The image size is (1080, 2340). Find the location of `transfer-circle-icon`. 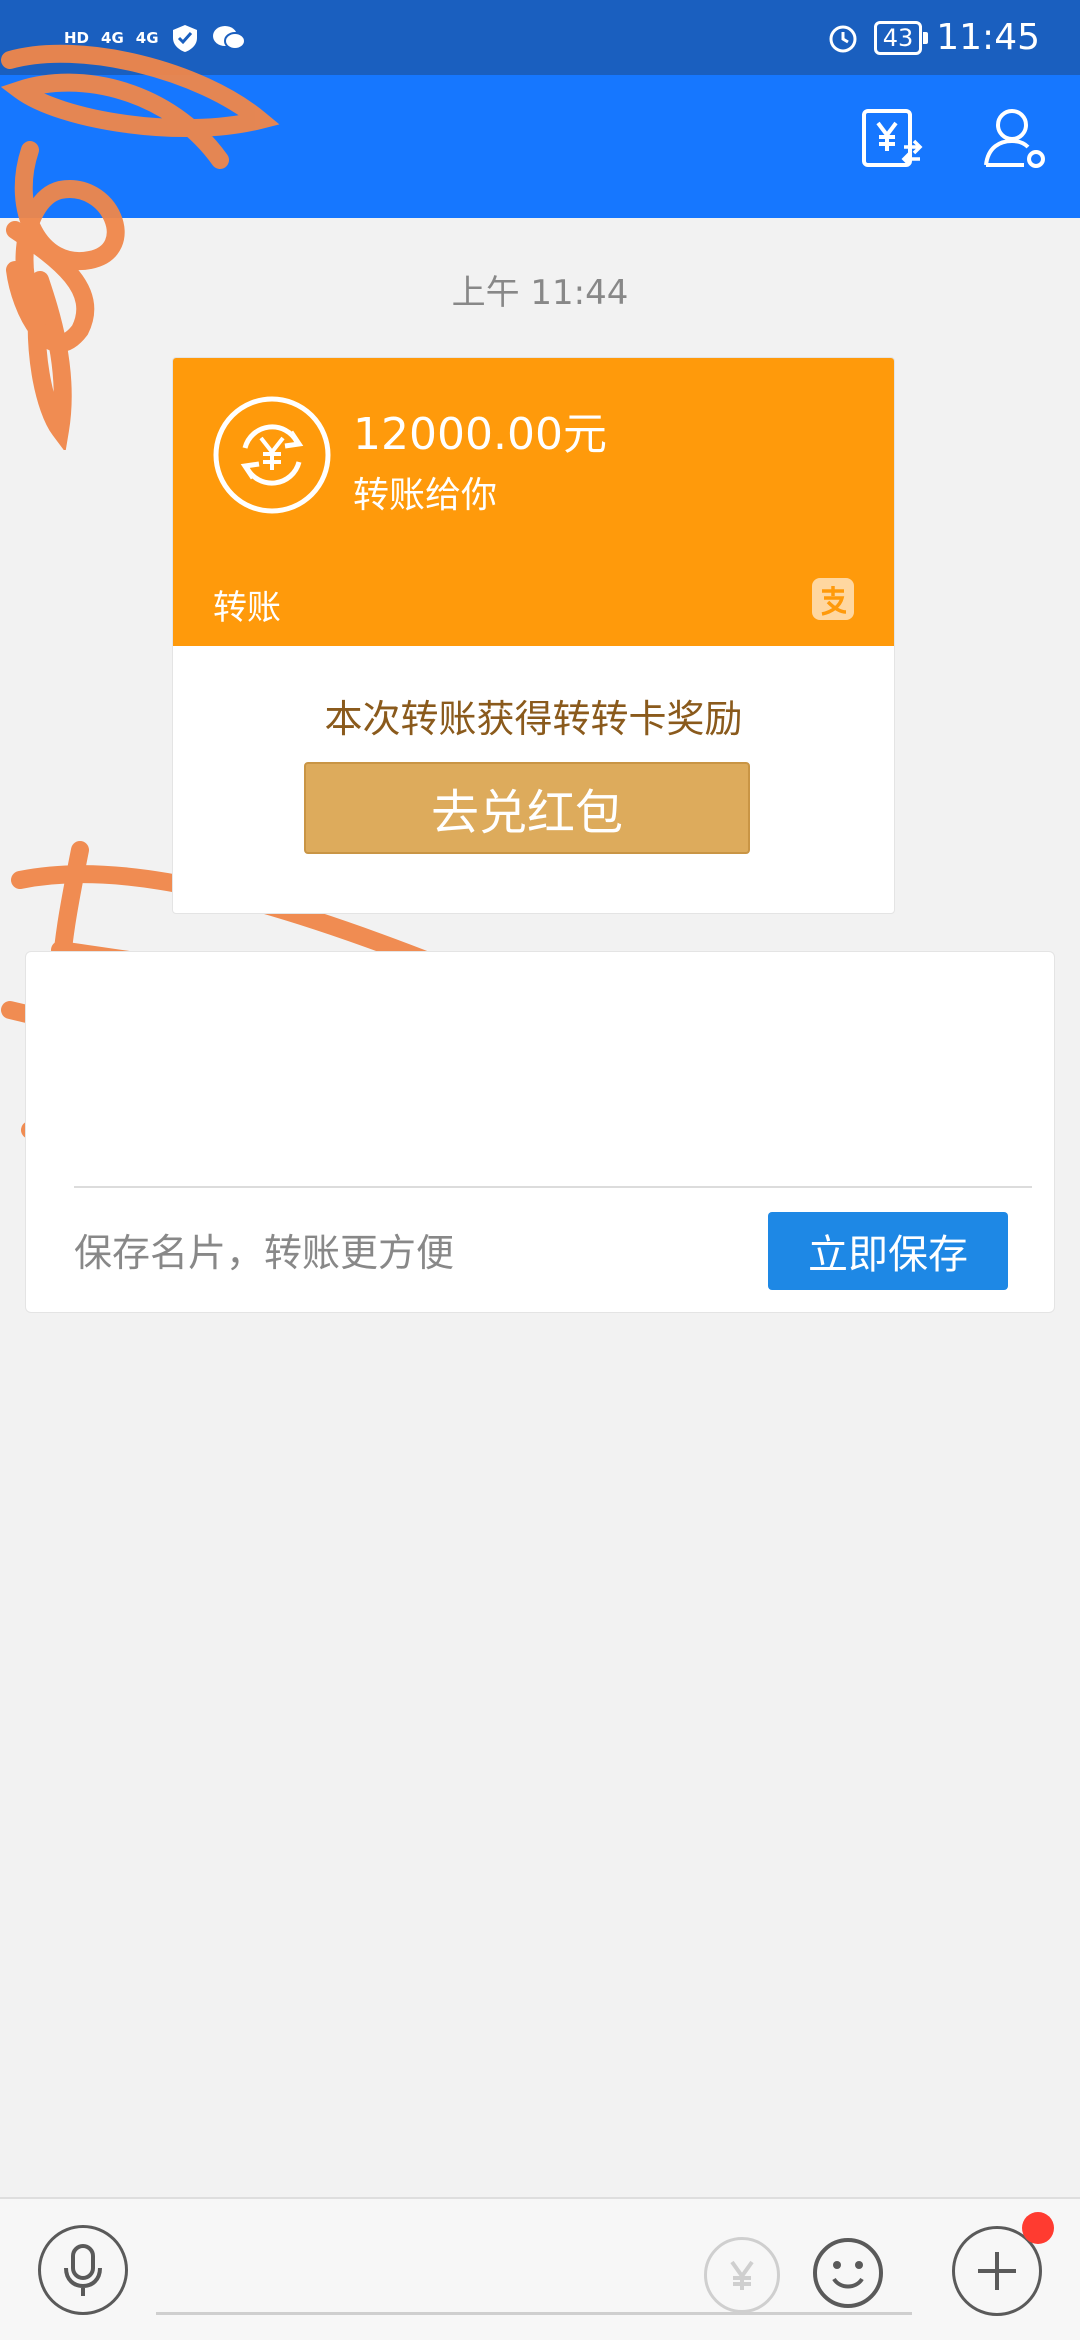

transfer-circle-icon is located at coordinates (272, 455).